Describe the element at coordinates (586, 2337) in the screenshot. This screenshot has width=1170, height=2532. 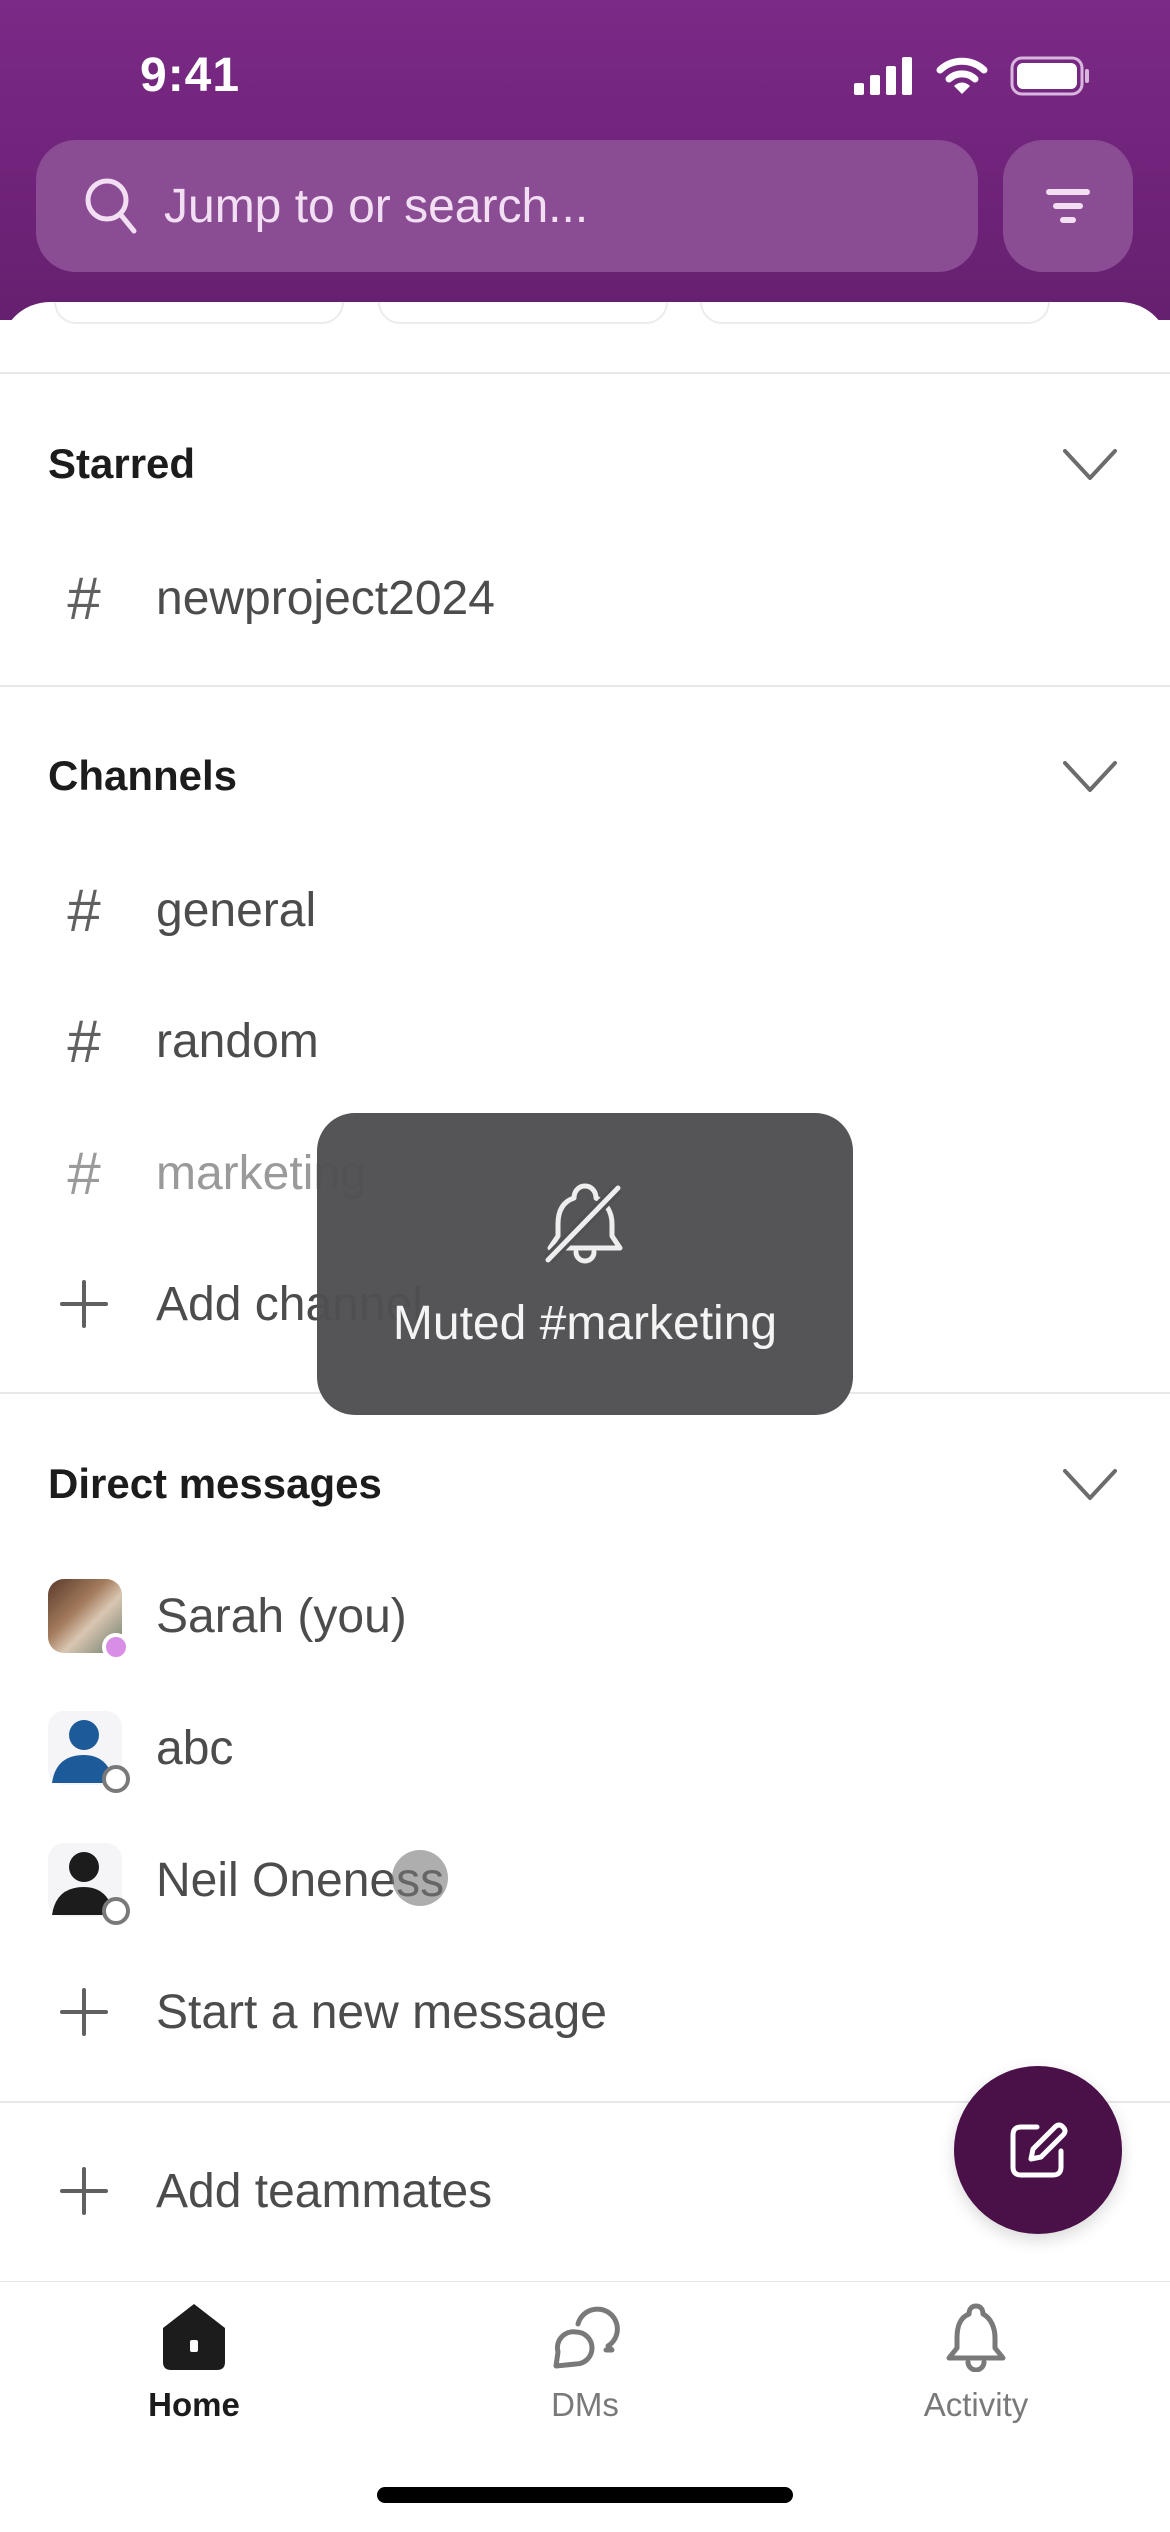
I see `dms-icon` at that location.